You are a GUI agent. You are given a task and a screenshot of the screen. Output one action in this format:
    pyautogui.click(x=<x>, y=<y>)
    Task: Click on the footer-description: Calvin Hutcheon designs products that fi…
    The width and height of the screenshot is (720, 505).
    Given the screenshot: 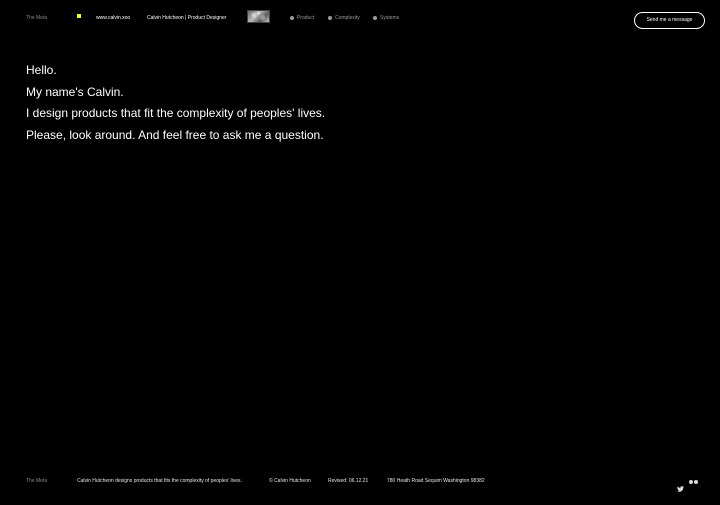 What is the action you would take?
    pyautogui.click(x=159, y=481)
    